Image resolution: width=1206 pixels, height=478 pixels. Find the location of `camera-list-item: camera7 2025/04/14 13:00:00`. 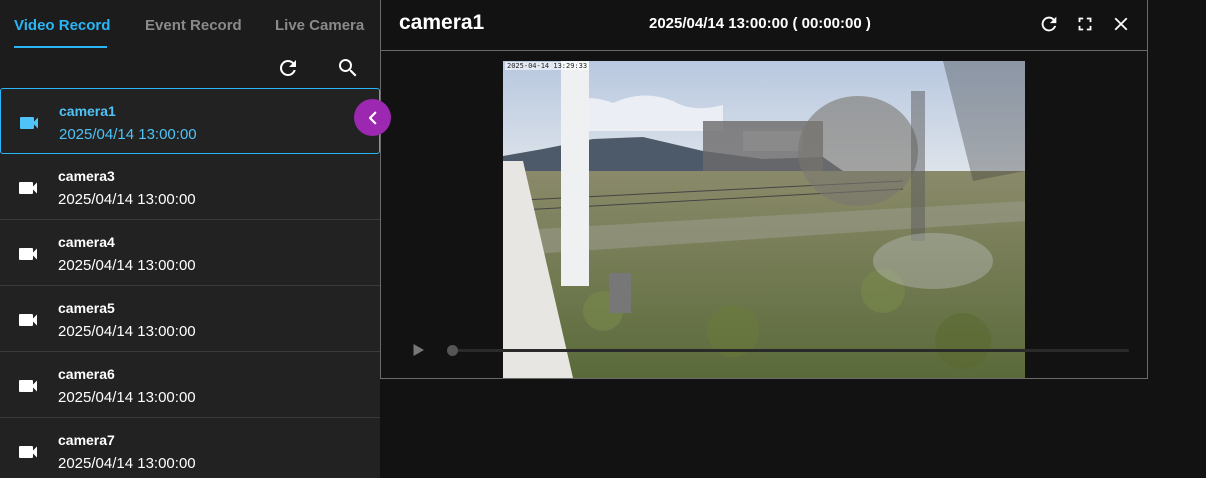

camera-list-item: camera7 2025/04/14 13:00:00 is located at coordinates (190, 448).